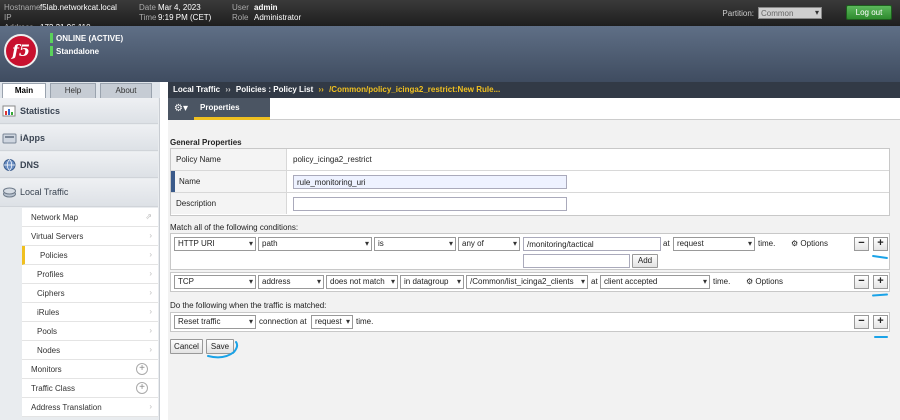 This screenshot has width=900, height=420. Describe the element at coordinates (215, 244) in the screenshot. I see `condition-operand-select: HTTP URI` at that location.